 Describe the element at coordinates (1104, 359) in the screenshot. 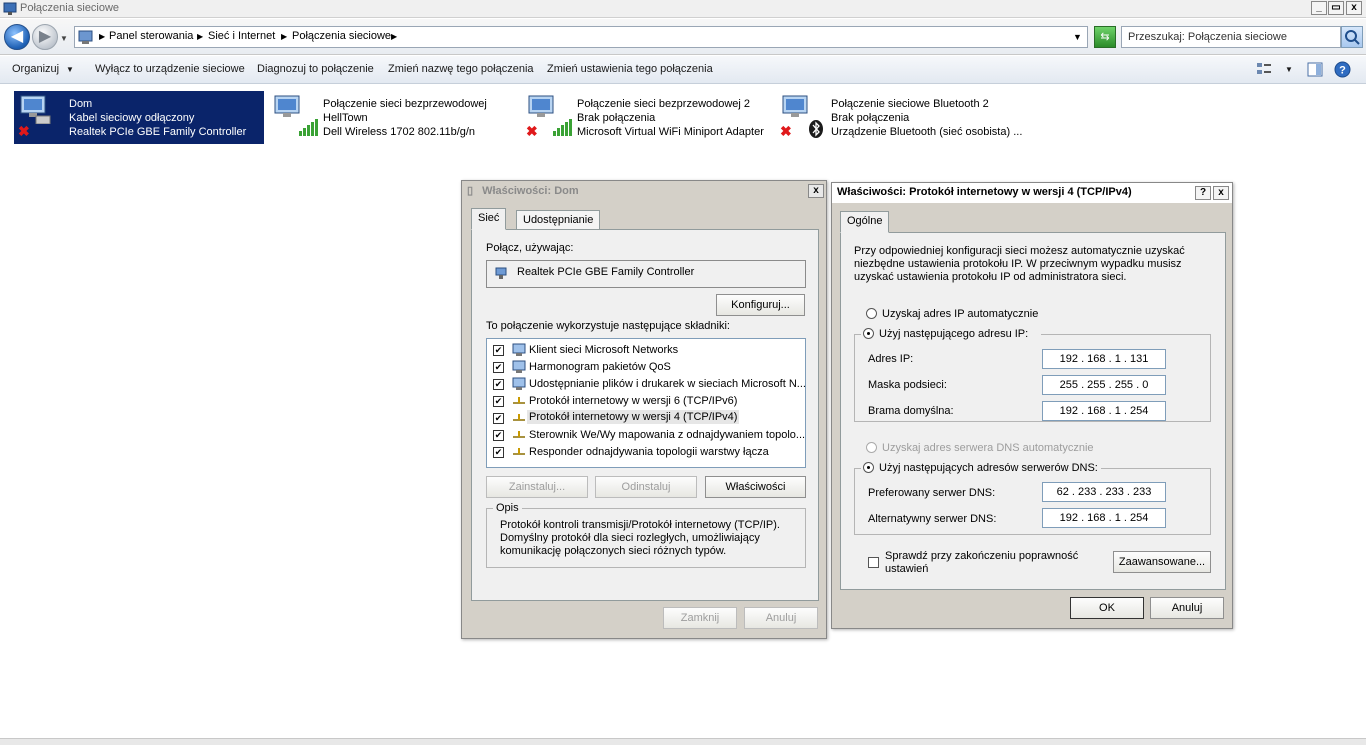

I see `ip-address-field: 192 . 168 . 1 . 131` at that location.